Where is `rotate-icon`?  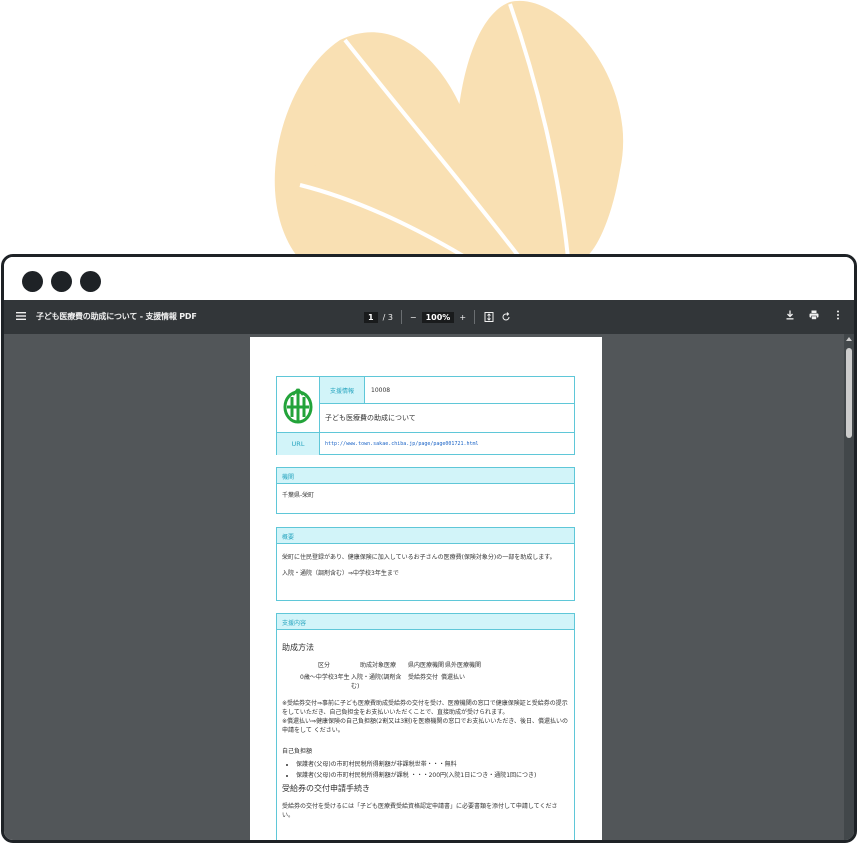 rotate-icon is located at coordinates (506, 317).